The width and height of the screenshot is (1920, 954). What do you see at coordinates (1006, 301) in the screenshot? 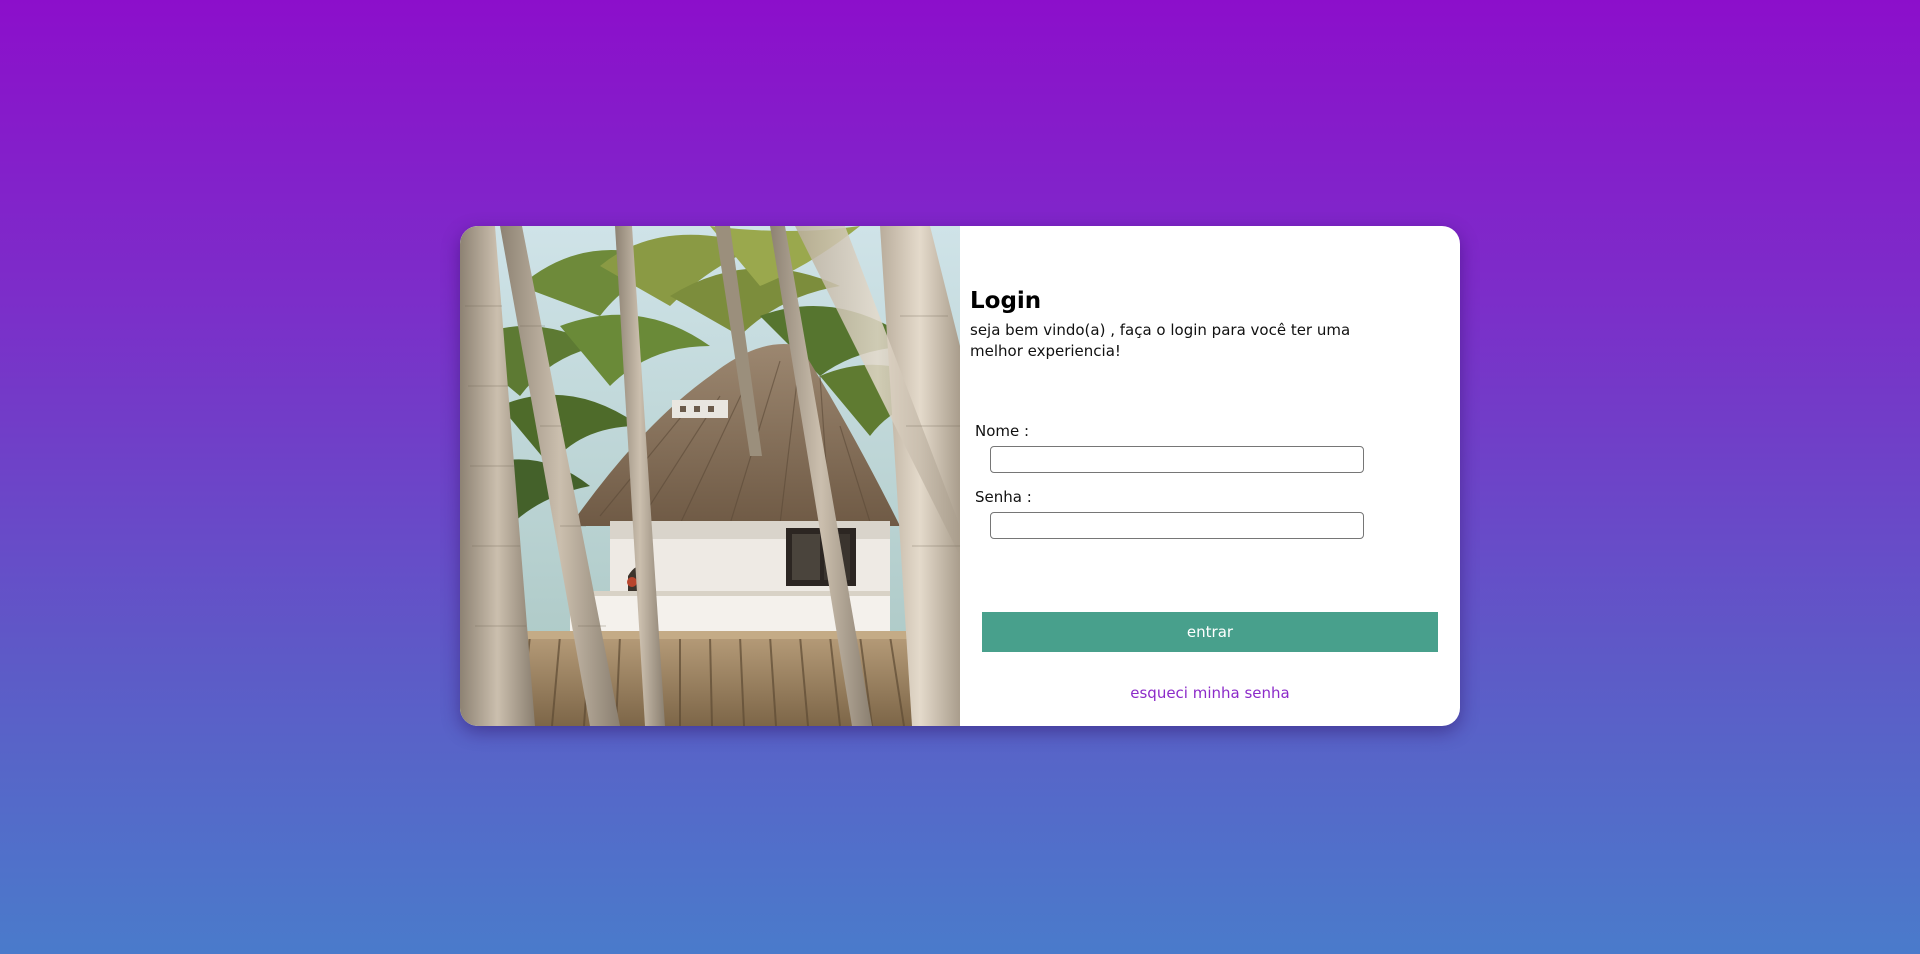
I see `login-title: Login` at bounding box center [1006, 301].